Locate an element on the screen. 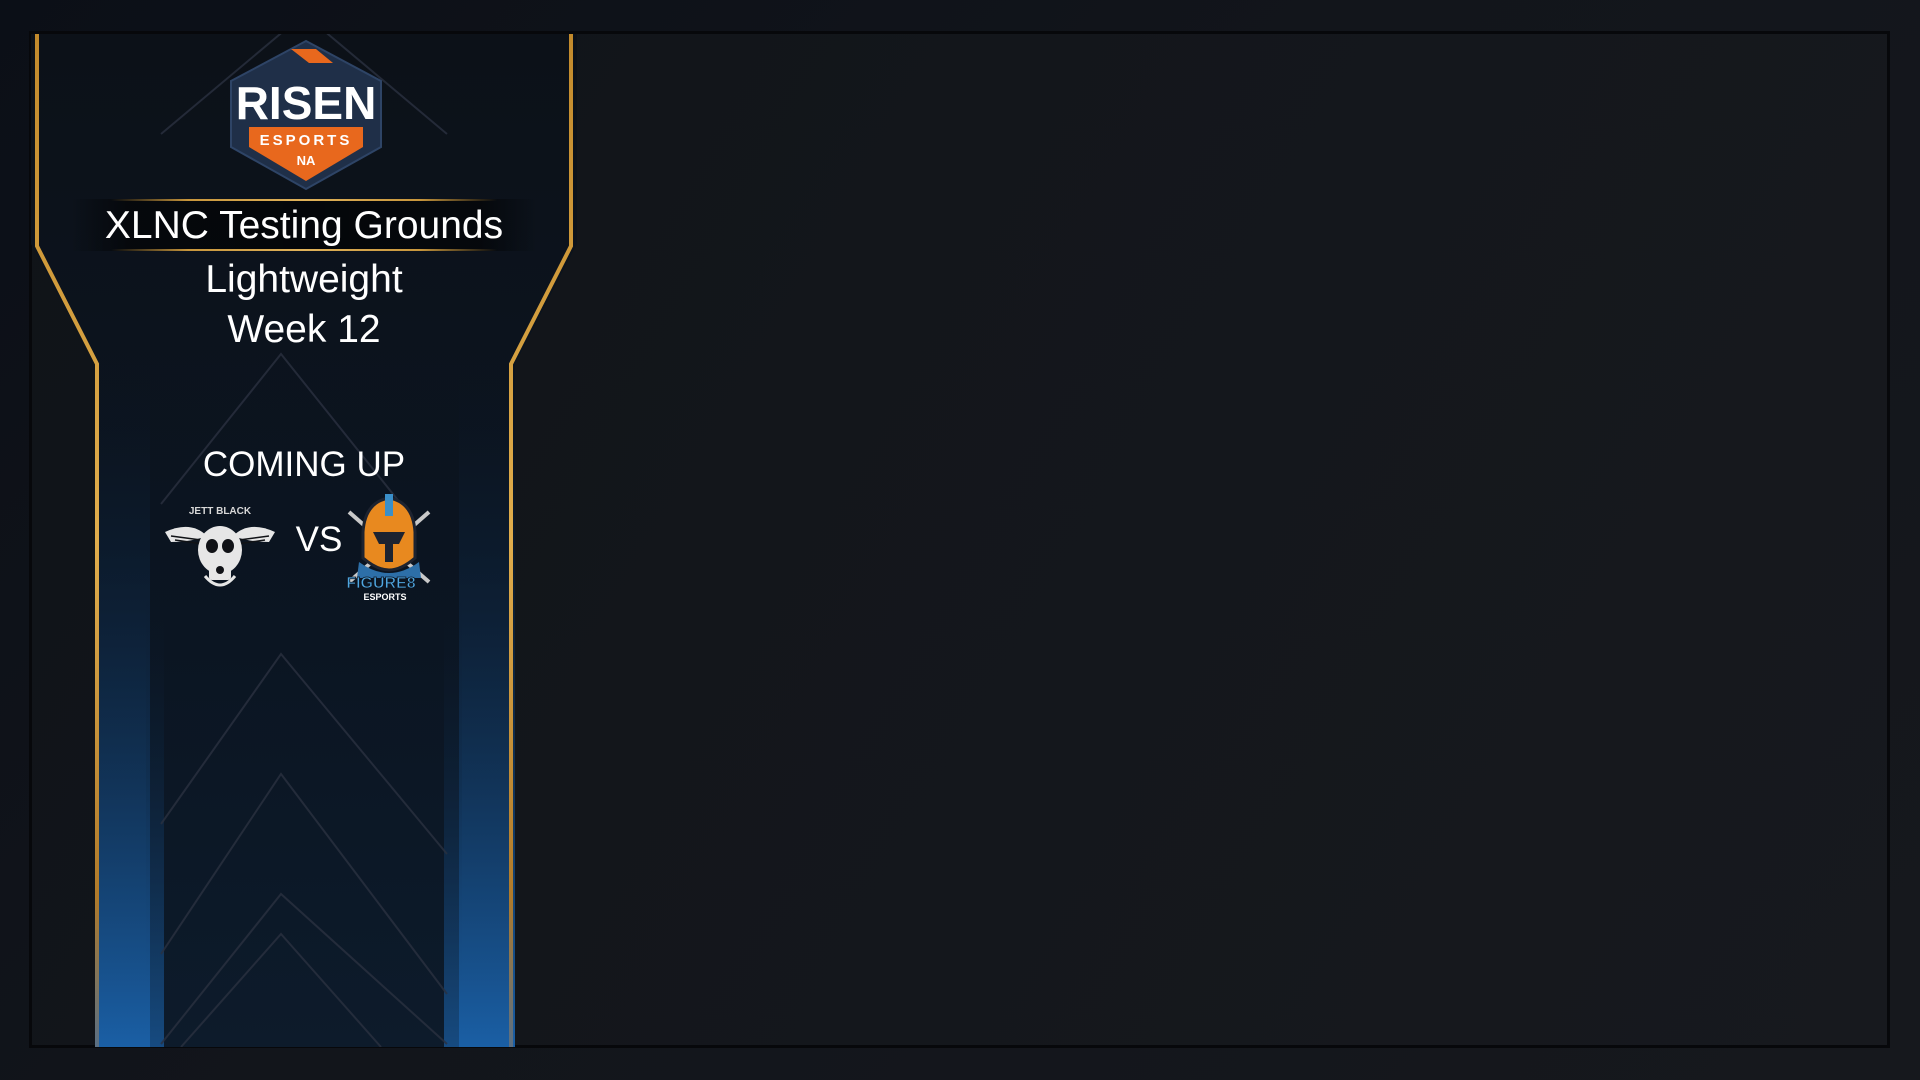  event-title: XLNC Testing Grounds is located at coordinates (304, 225).